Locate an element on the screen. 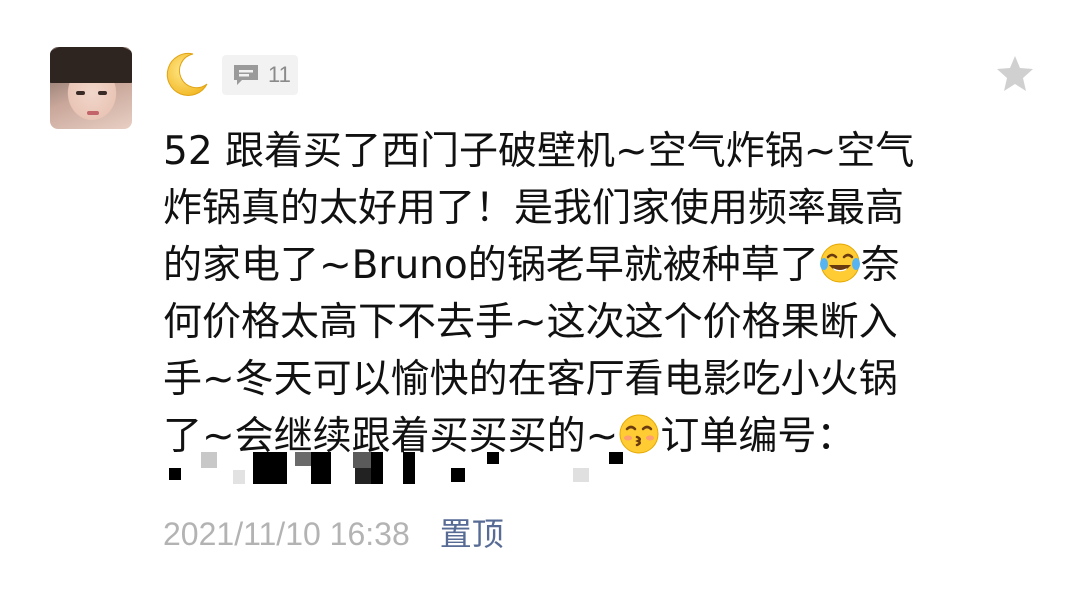  comment-count-chip: 11 is located at coordinates (260, 75).